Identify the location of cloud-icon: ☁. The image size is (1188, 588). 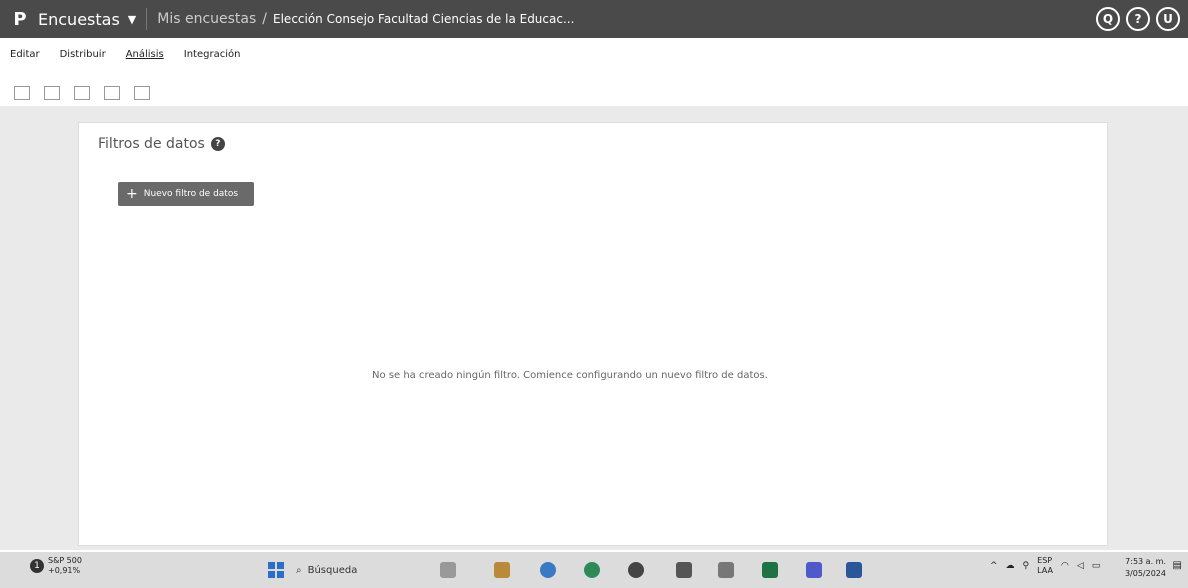
(1010, 566).